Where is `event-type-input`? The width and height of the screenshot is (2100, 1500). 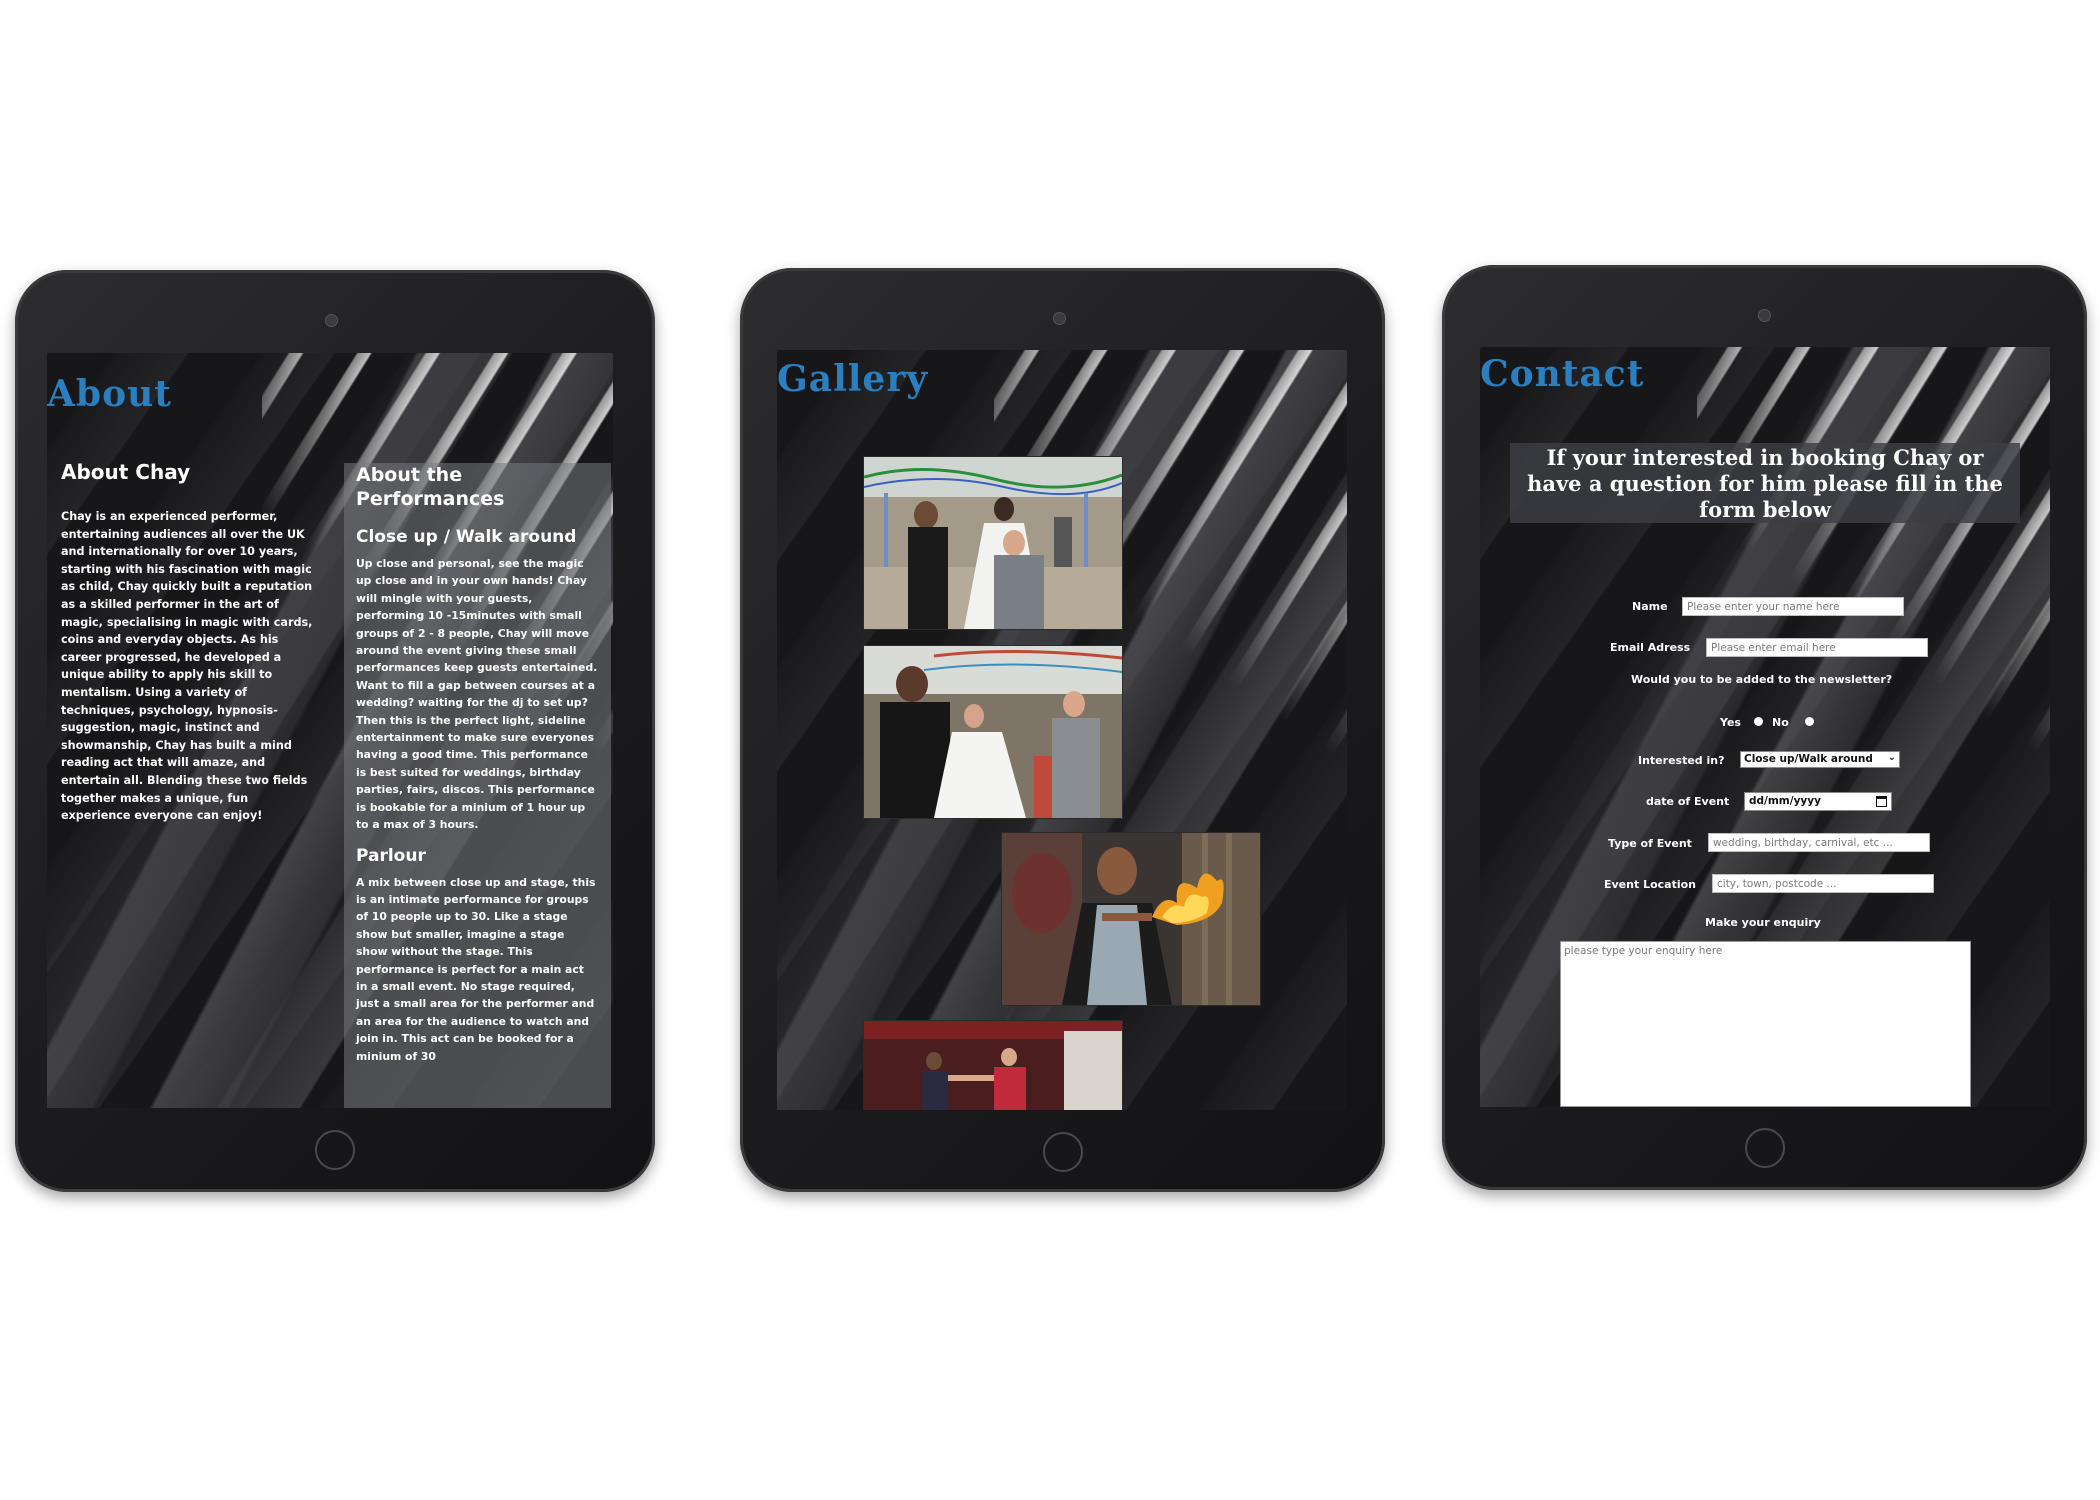 event-type-input is located at coordinates (1819, 842).